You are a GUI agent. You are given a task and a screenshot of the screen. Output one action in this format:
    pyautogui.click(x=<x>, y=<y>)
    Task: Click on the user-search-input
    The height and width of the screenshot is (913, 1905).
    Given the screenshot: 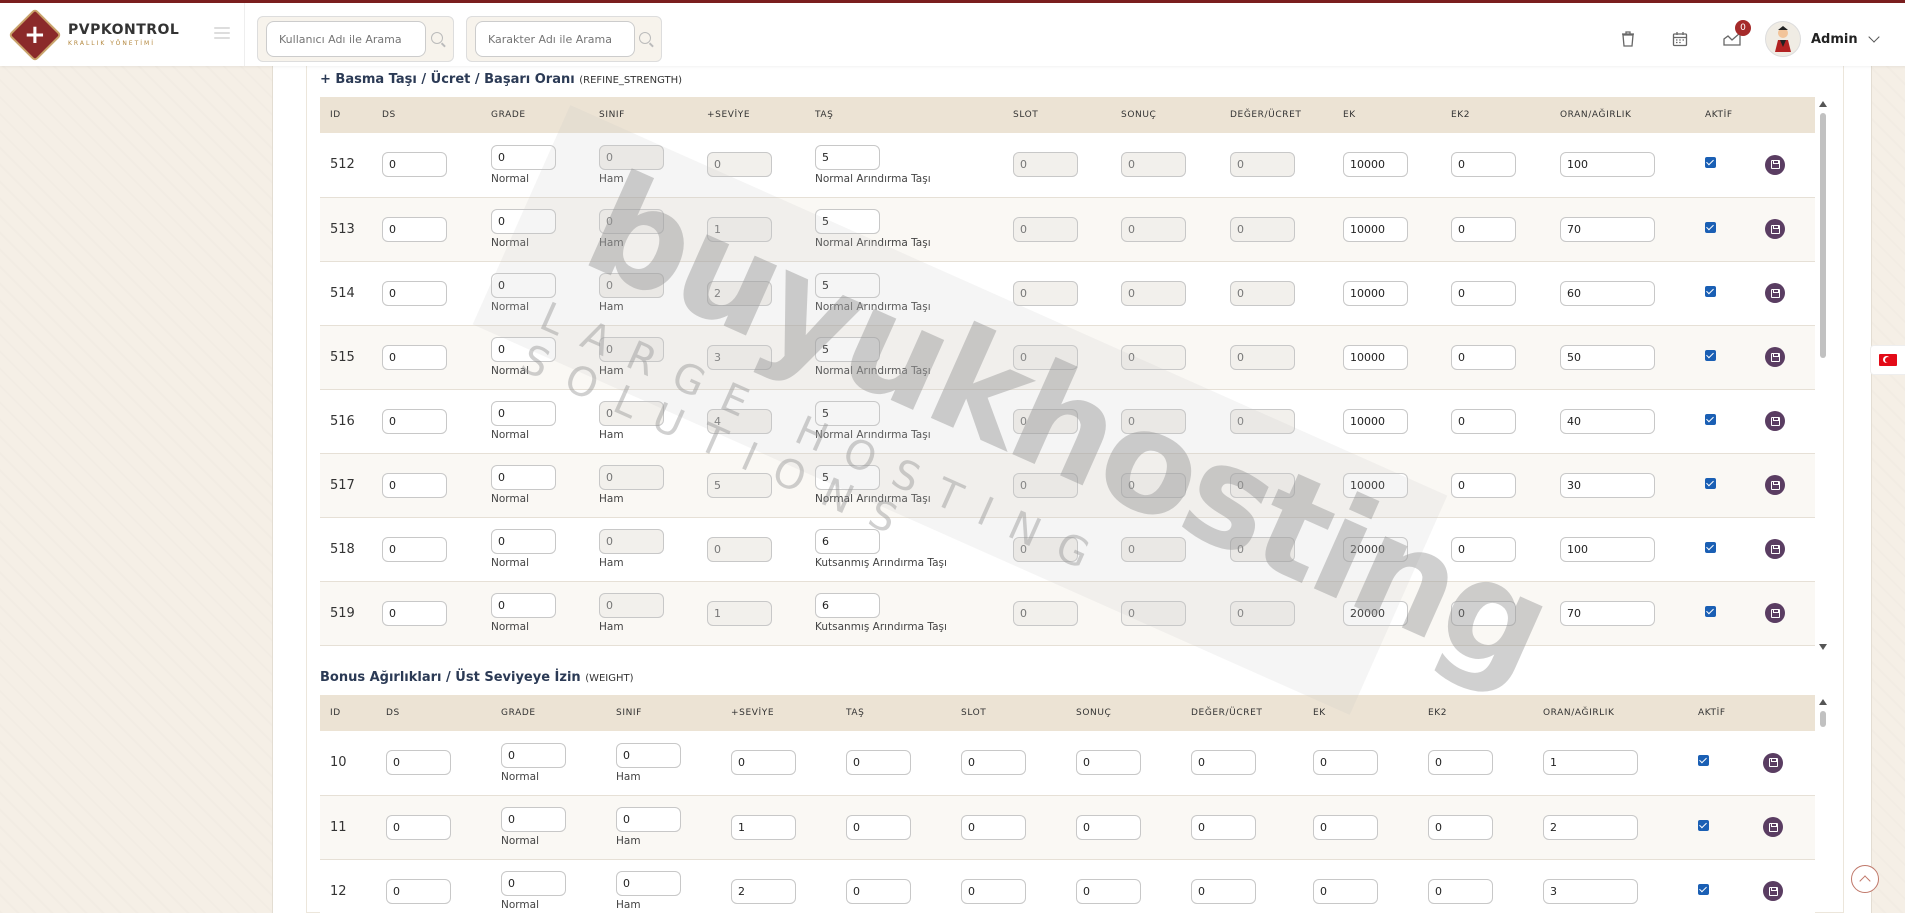 What is the action you would take?
    pyautogui.click(x=346, y=39)
    